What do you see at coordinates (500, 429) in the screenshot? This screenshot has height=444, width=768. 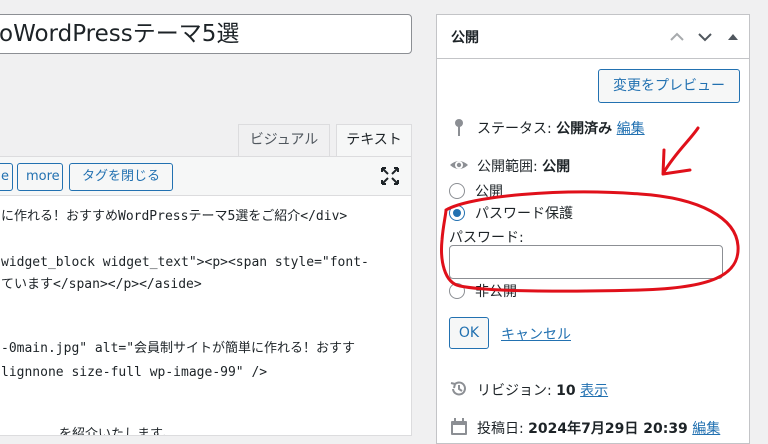 I see `published-on-label: 投稿日:` at bounding box center [500, 429].